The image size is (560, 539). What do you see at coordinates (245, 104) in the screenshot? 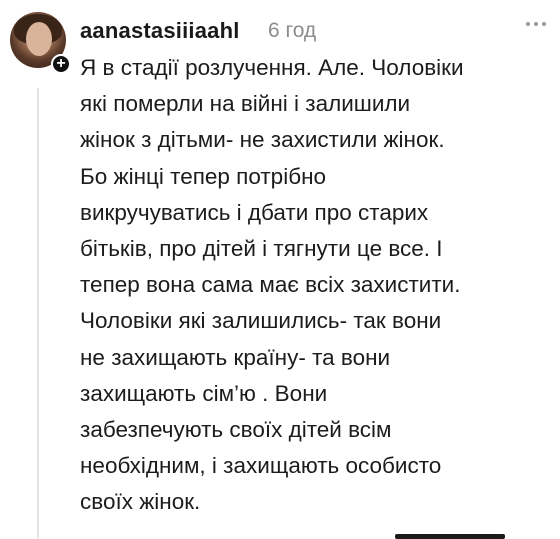
I see `comment-line: які померли на війні і залишили` at bounding box center [245, 104].